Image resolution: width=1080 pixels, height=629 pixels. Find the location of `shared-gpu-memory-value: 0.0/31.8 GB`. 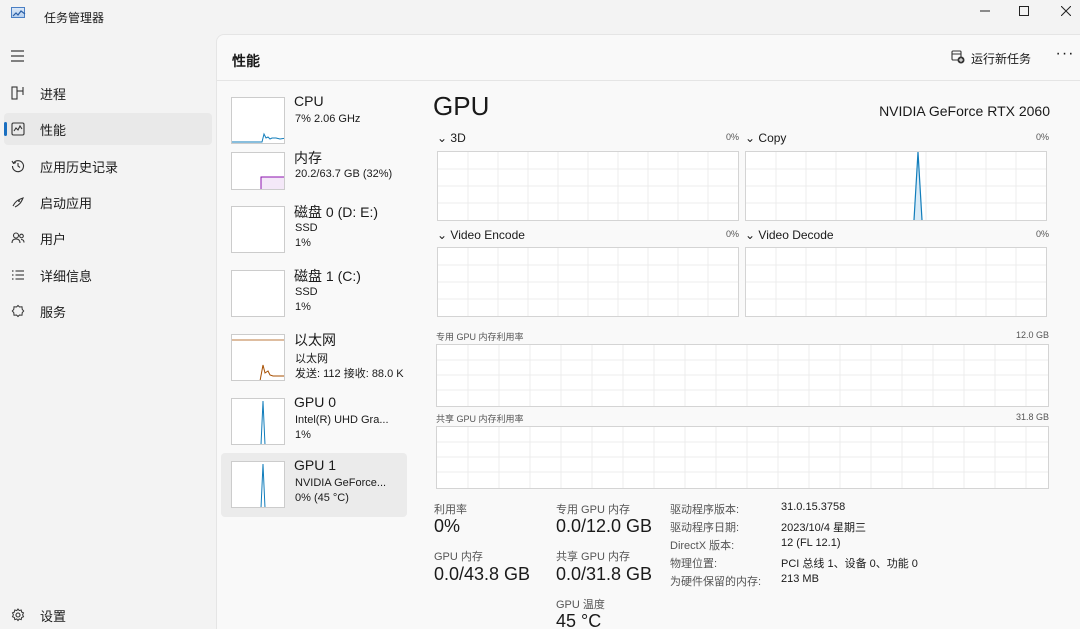

shared-gpu-memory-value: 0.0/31.8 GB is located at coordinates (604, 574).